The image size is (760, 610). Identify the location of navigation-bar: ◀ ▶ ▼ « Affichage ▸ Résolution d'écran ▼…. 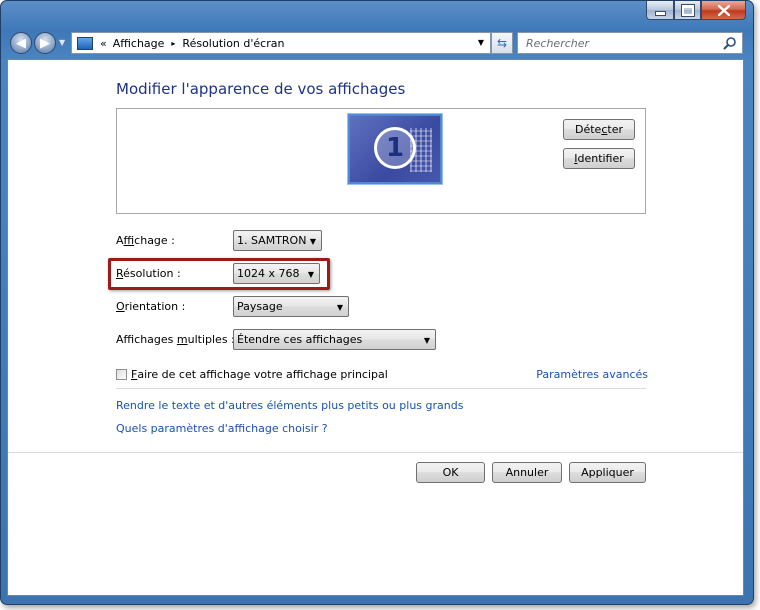
(377, 43).